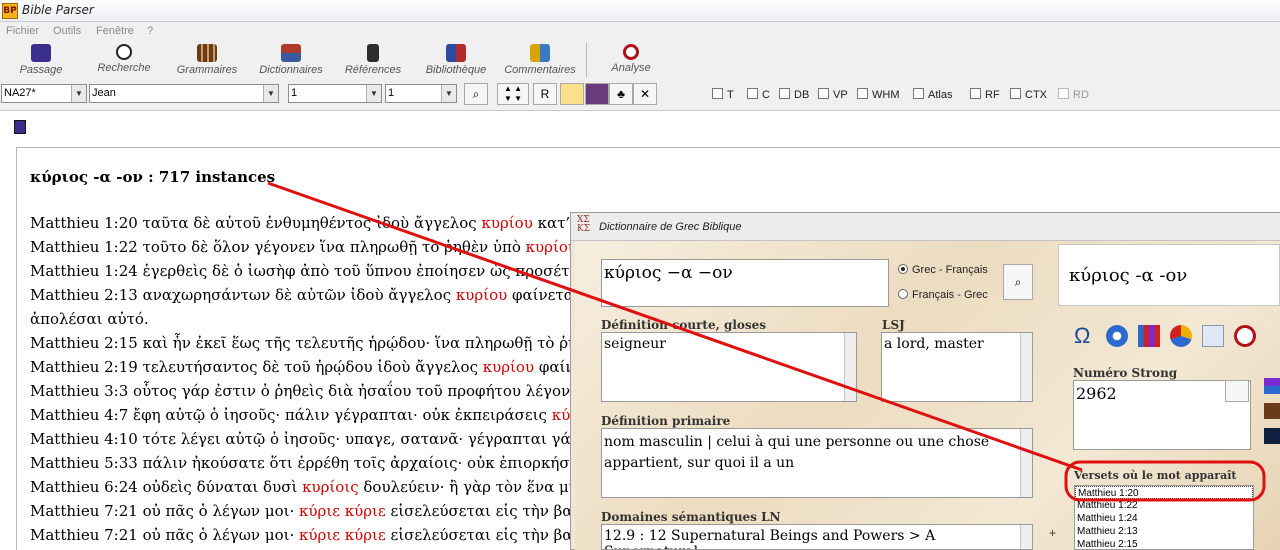  I want to click on checkbox-db: DB, so click(794, 94).